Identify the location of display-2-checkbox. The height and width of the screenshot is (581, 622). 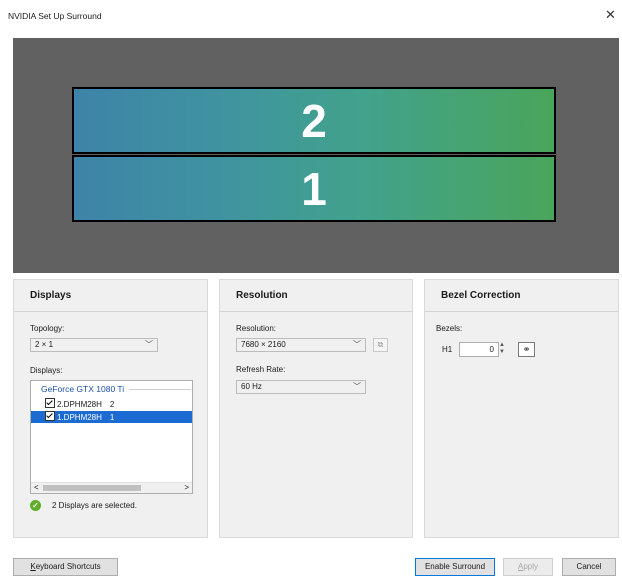
(50, 403).